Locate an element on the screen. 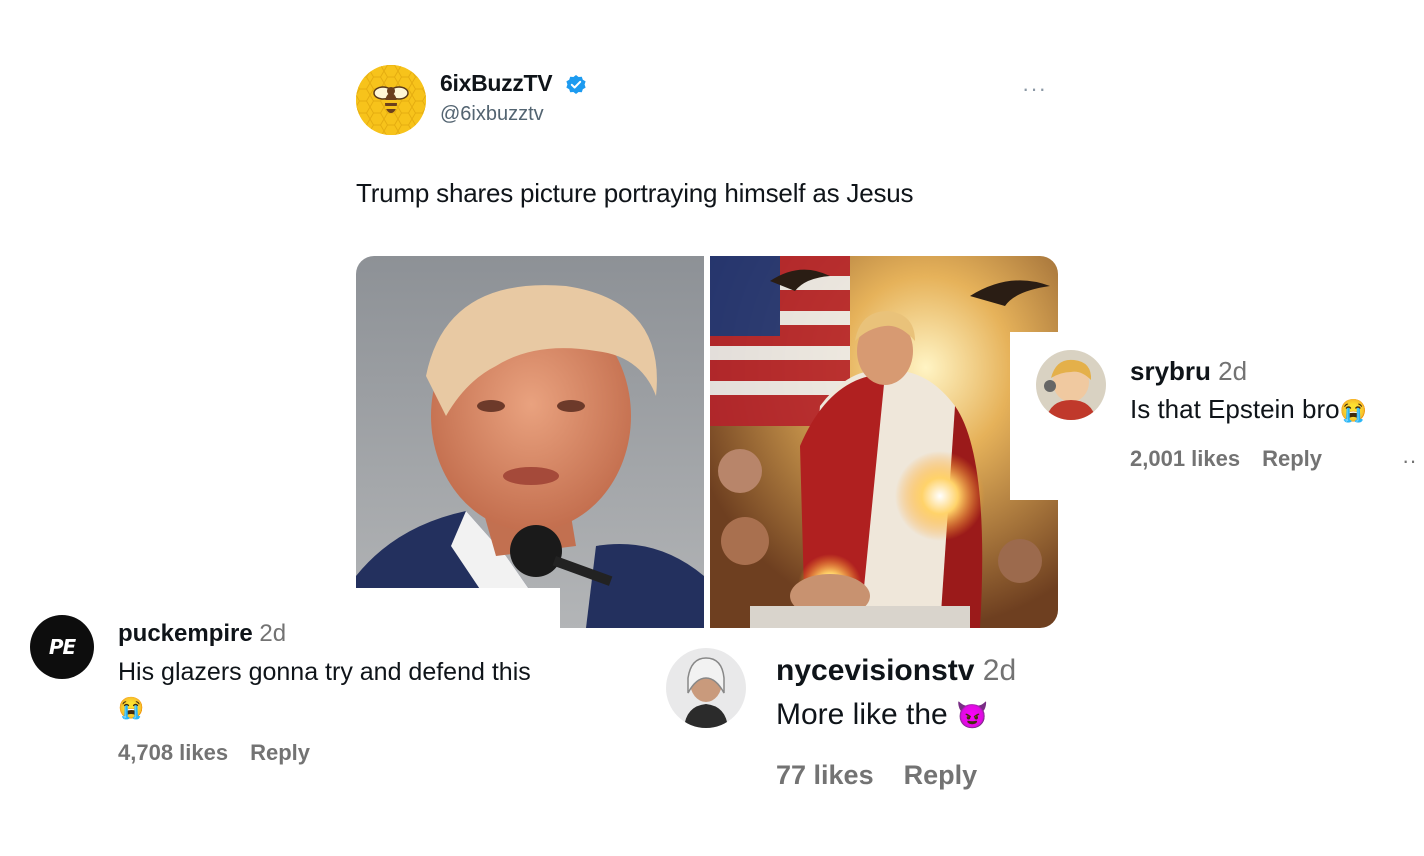 This screenshot has height=856, width=1424. likes-count: 77 likes is located at coordinates (825, 775).